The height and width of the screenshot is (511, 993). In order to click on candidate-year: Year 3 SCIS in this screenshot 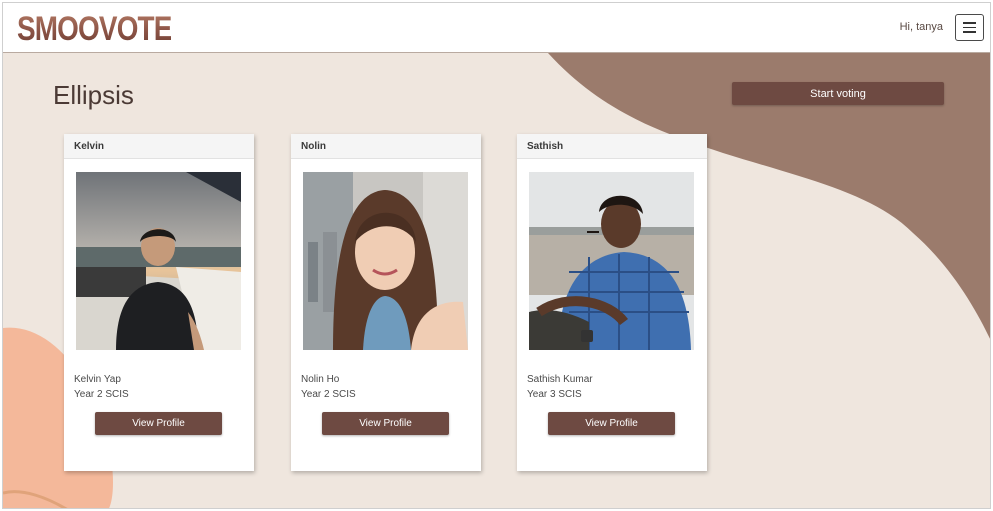, I will do `click(554, 394)`.